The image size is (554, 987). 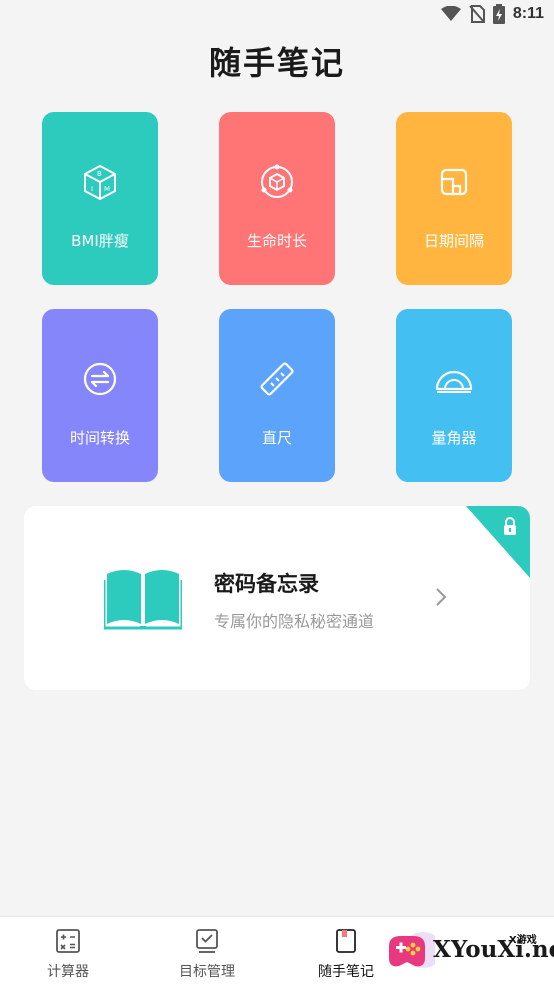 I want to click on page-title: 随手笔记, so click(x=276, y=63).